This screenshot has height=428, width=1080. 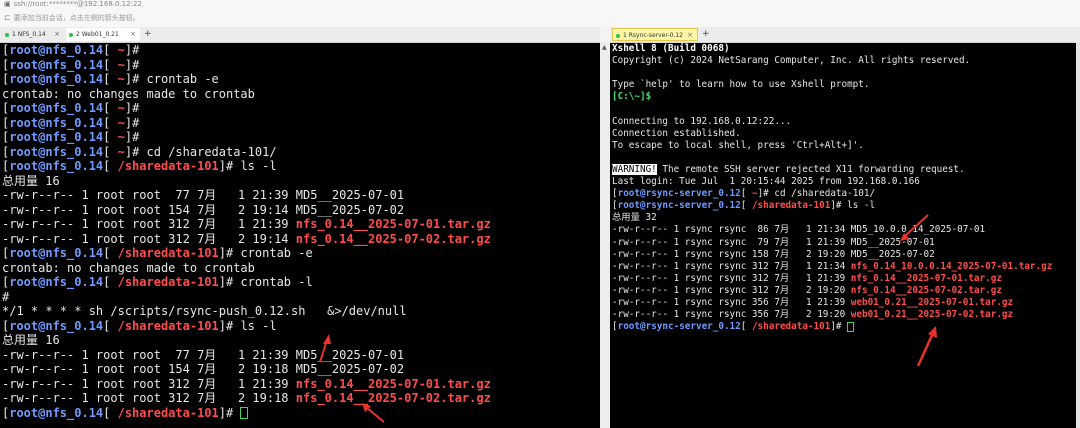 I want to click on terminal-text: 总用量 32, so click(x=634, y=218).